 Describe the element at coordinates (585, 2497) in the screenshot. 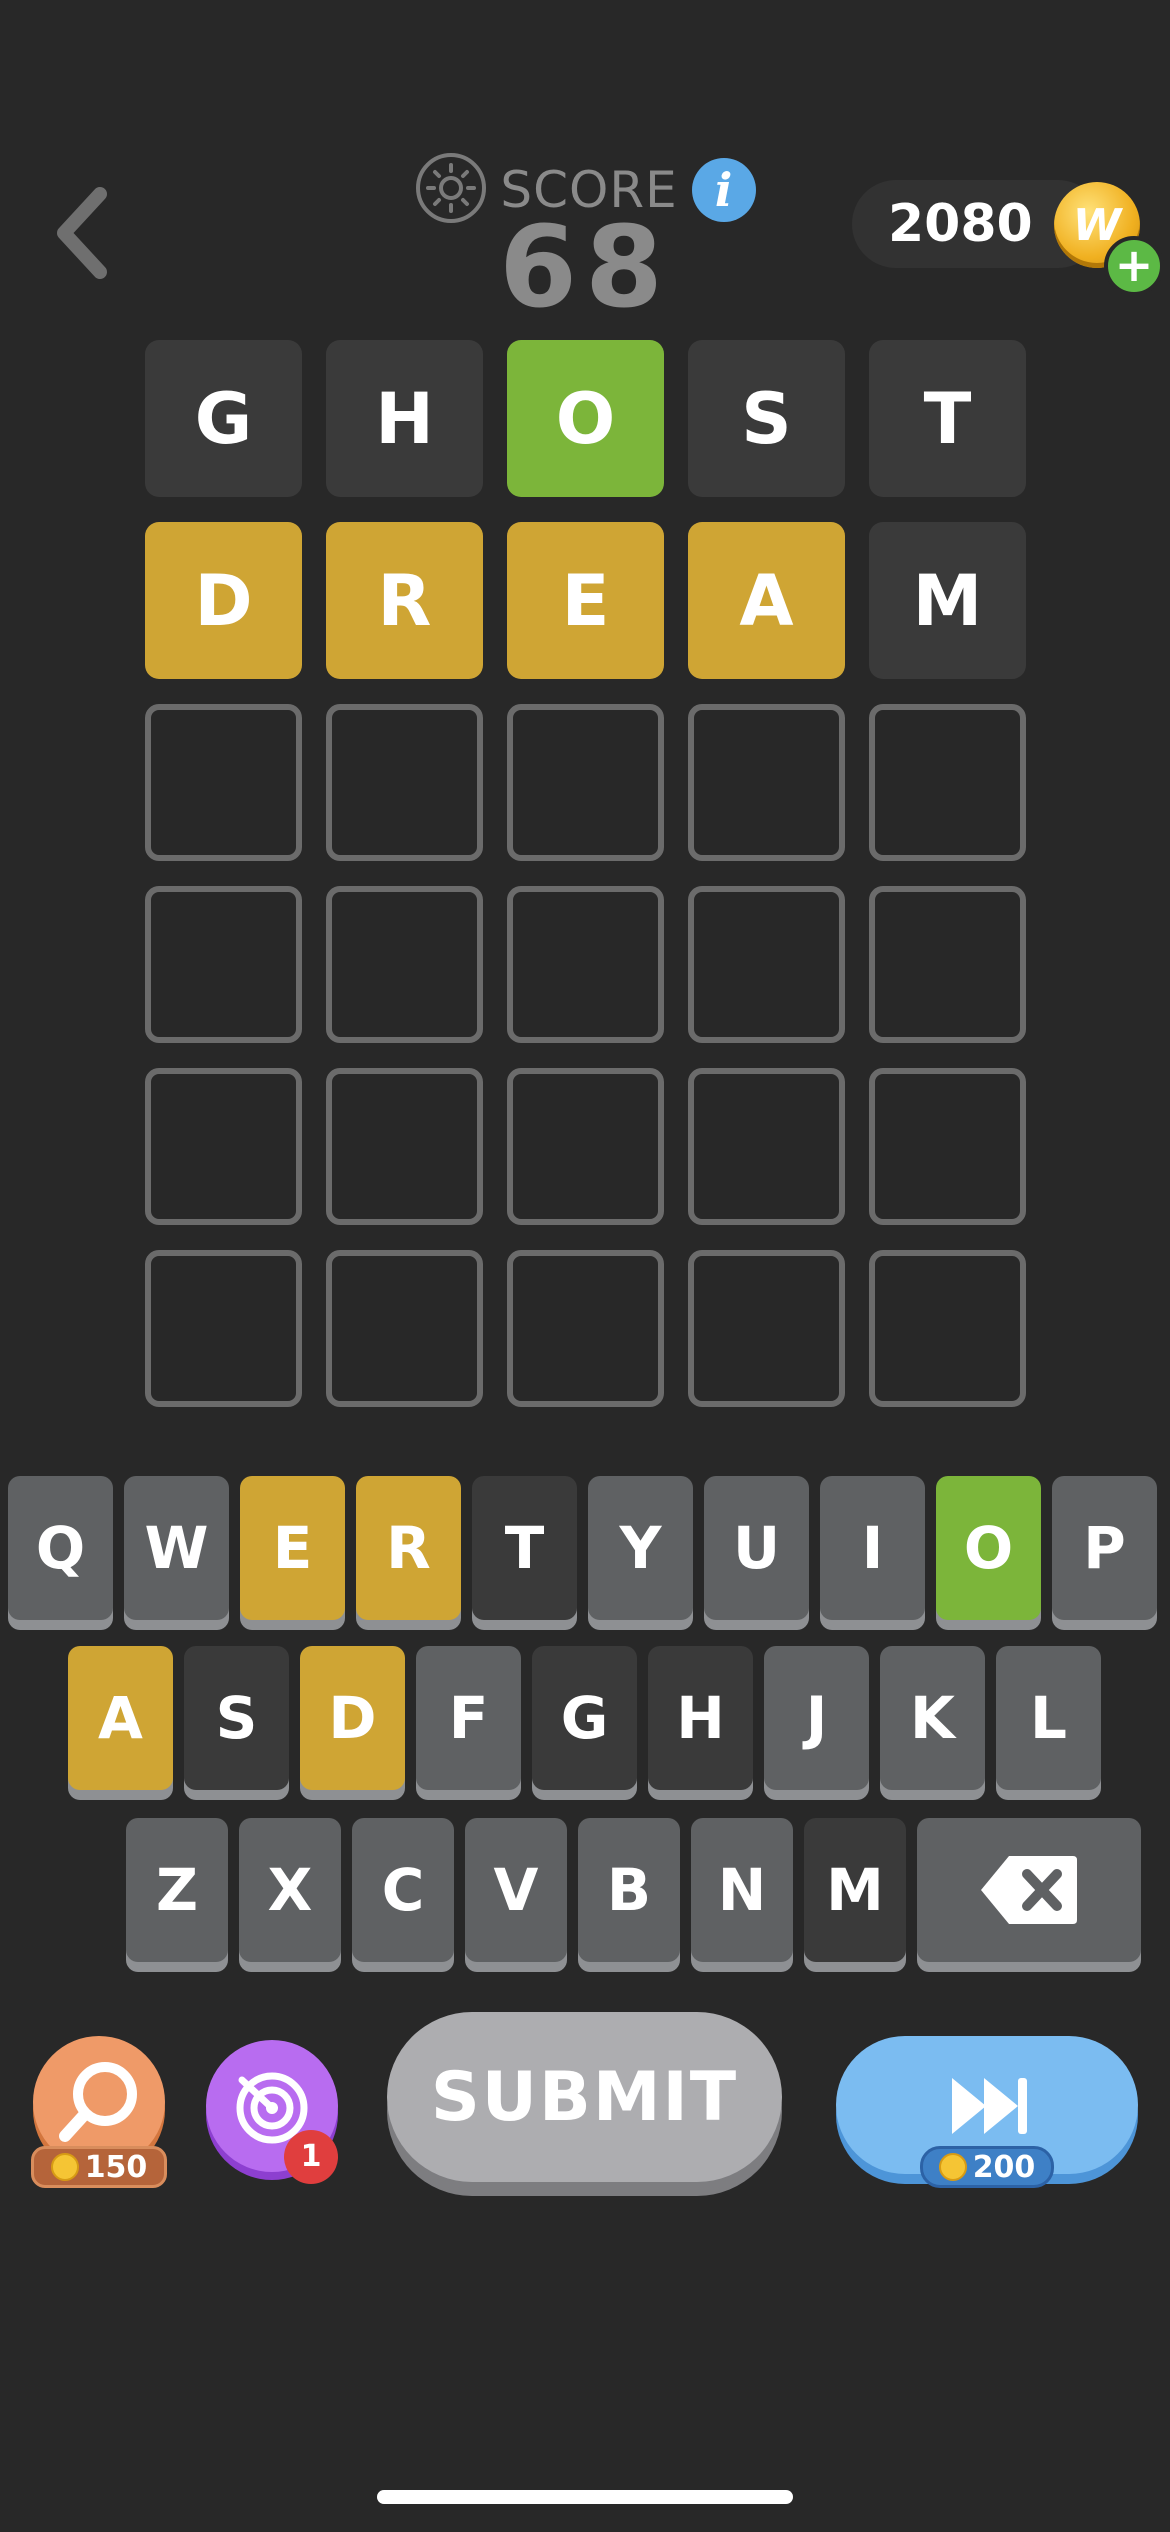

I see `home-indicator` at that location.